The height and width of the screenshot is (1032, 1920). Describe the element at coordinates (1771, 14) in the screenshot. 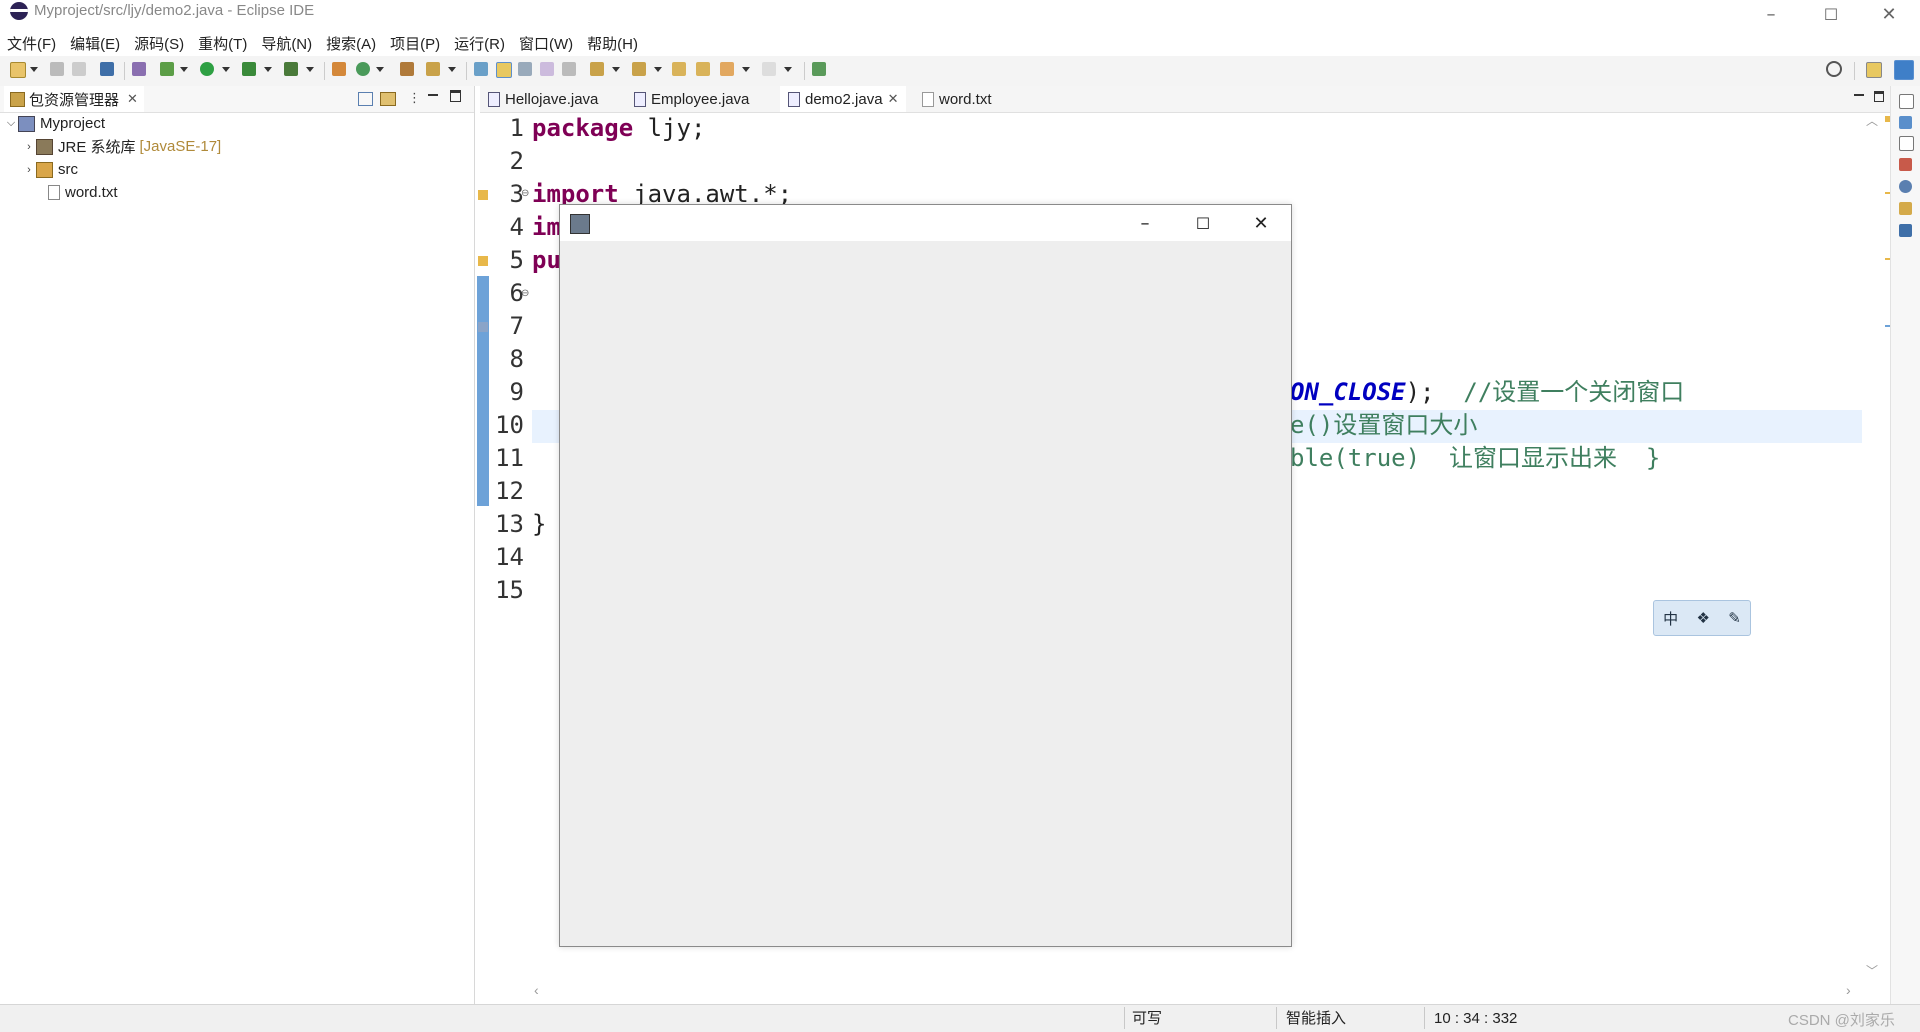

I see `minimize-button: –` at that location.